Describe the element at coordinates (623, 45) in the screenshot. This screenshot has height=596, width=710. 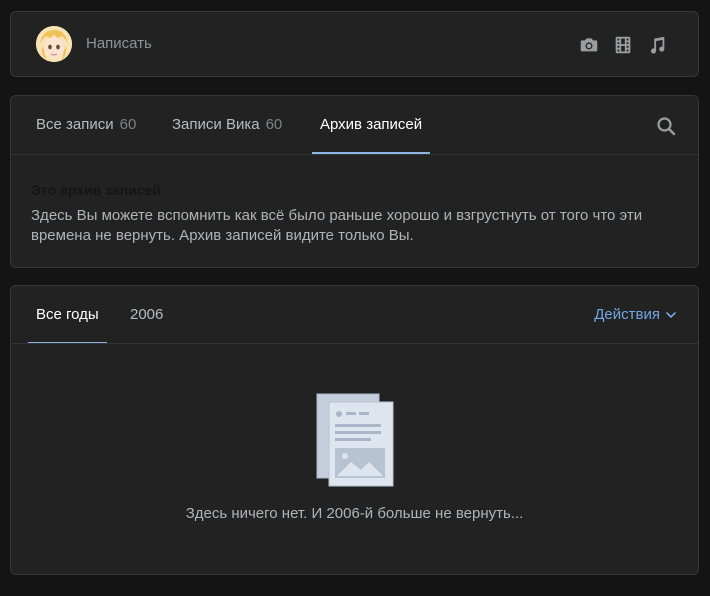
I see `video-icon` at that location.